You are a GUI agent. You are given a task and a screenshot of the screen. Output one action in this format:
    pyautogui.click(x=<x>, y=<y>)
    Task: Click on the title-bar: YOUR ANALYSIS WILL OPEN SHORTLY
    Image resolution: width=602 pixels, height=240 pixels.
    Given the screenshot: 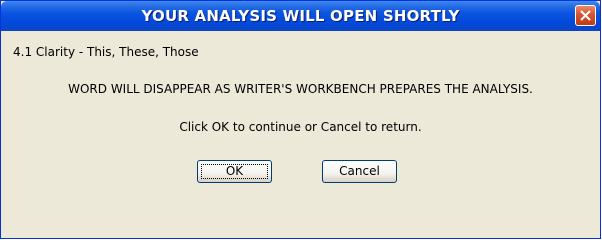 What is the action you would take?
    pyautogui.click(x=300, y=16)
    